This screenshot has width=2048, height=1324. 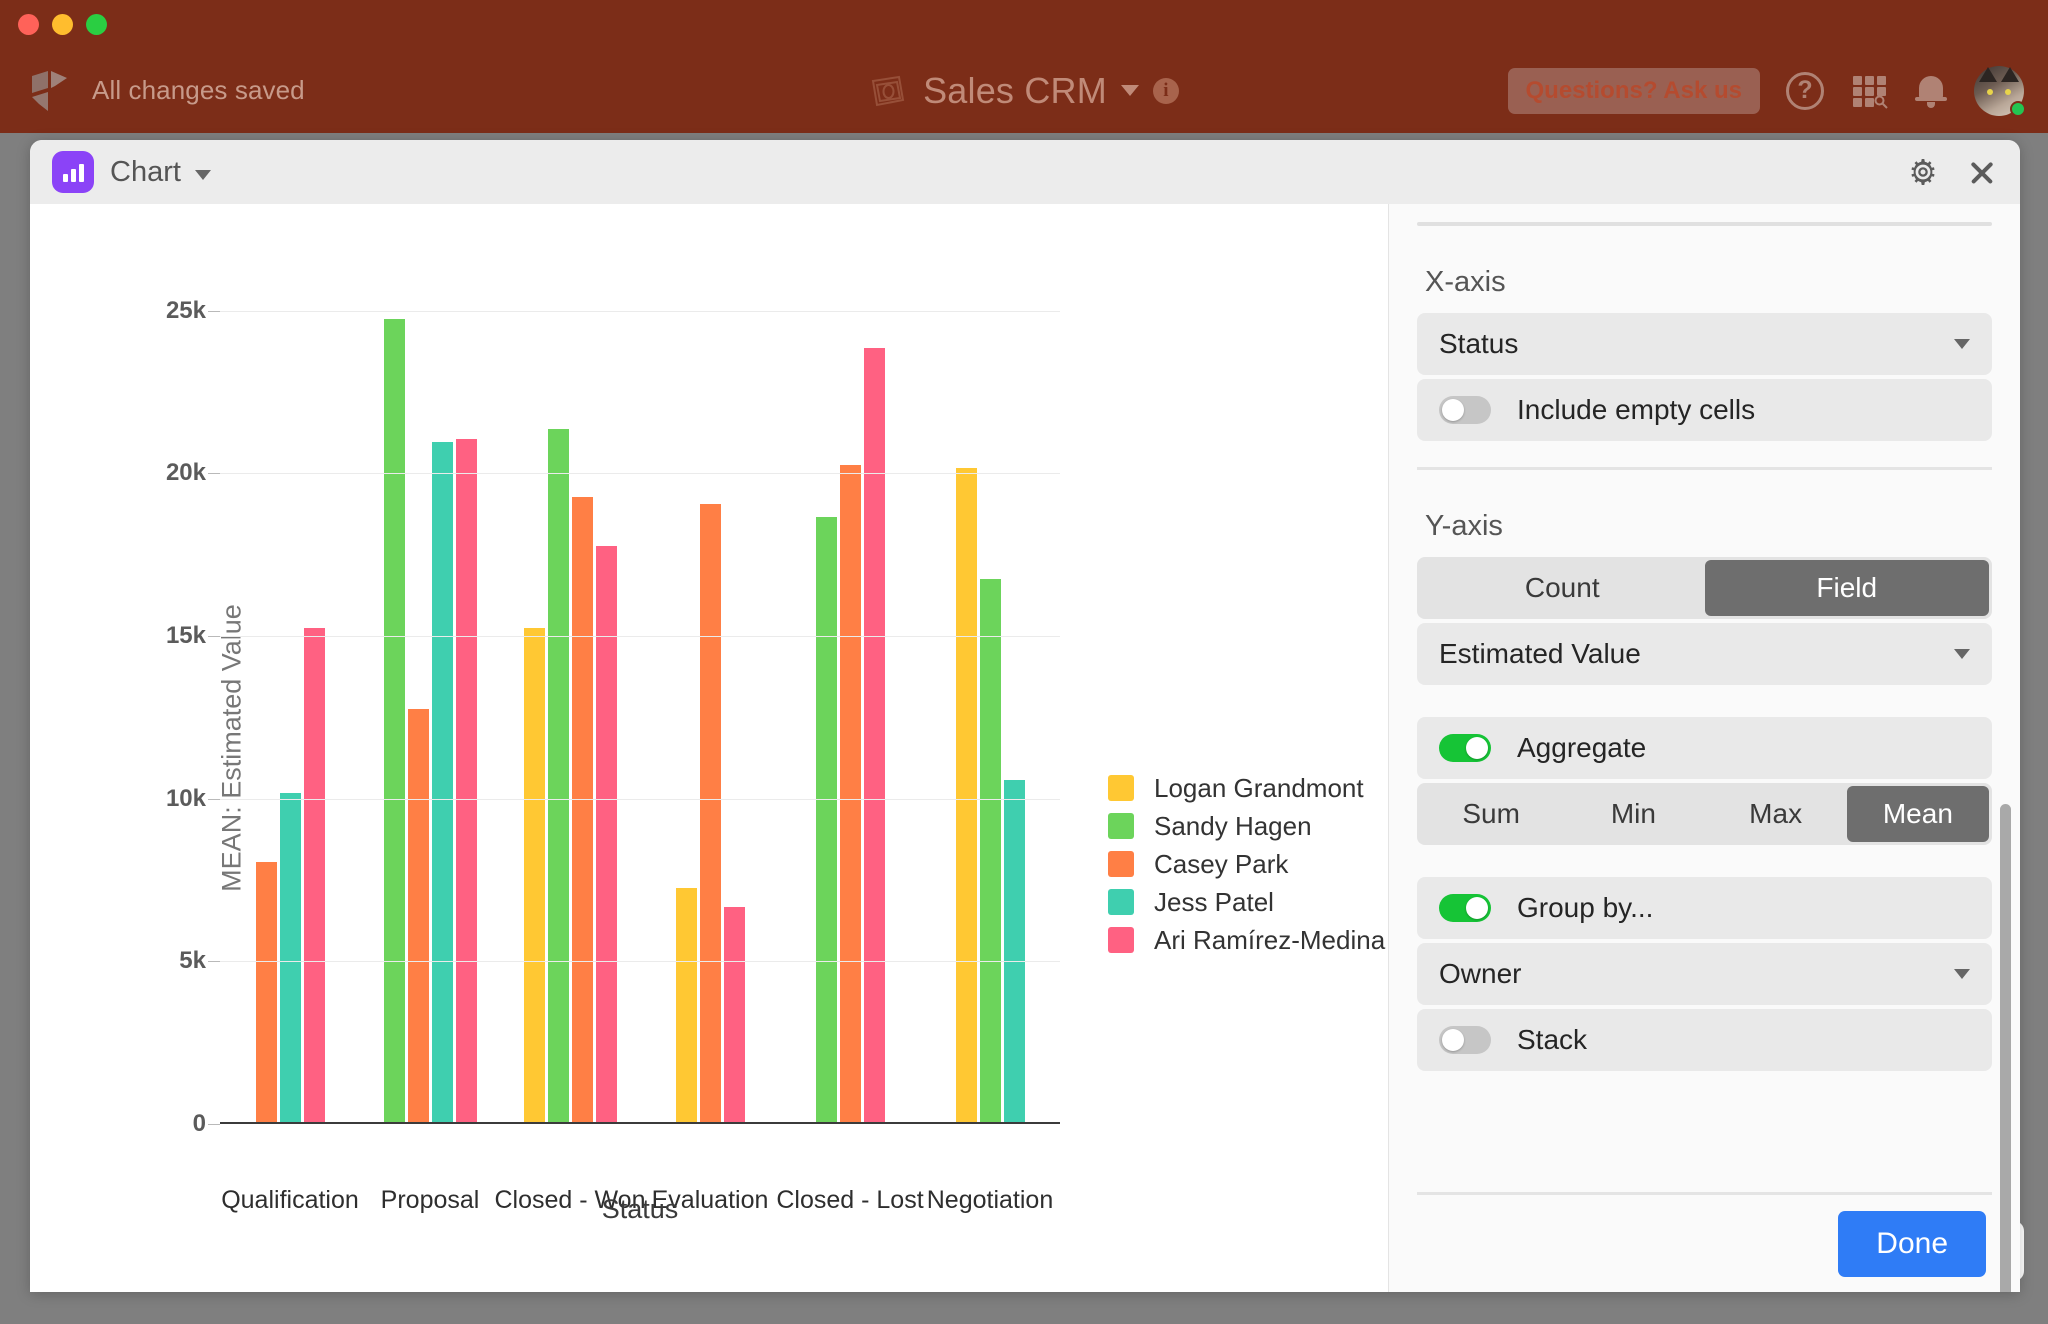 I want to click on group-by-field-dropdown: Owner, so click(x=1704, y=974).